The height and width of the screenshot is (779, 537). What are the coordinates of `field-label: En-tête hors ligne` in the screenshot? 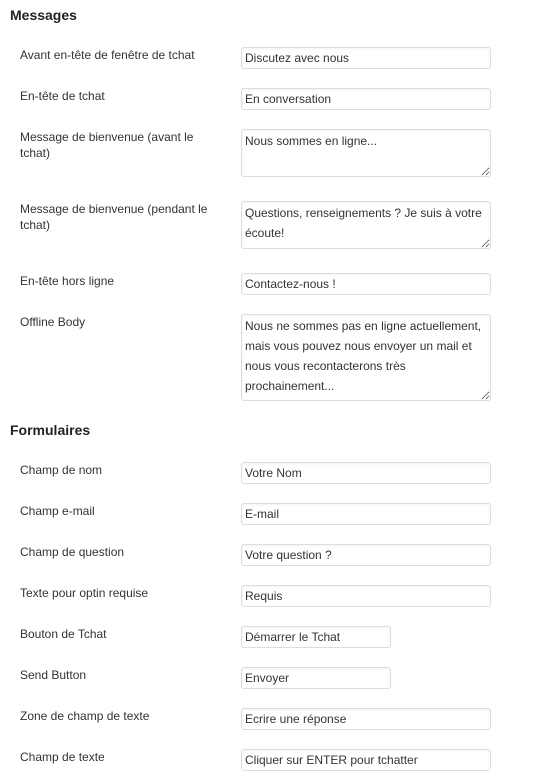 It's located at (67, 281).